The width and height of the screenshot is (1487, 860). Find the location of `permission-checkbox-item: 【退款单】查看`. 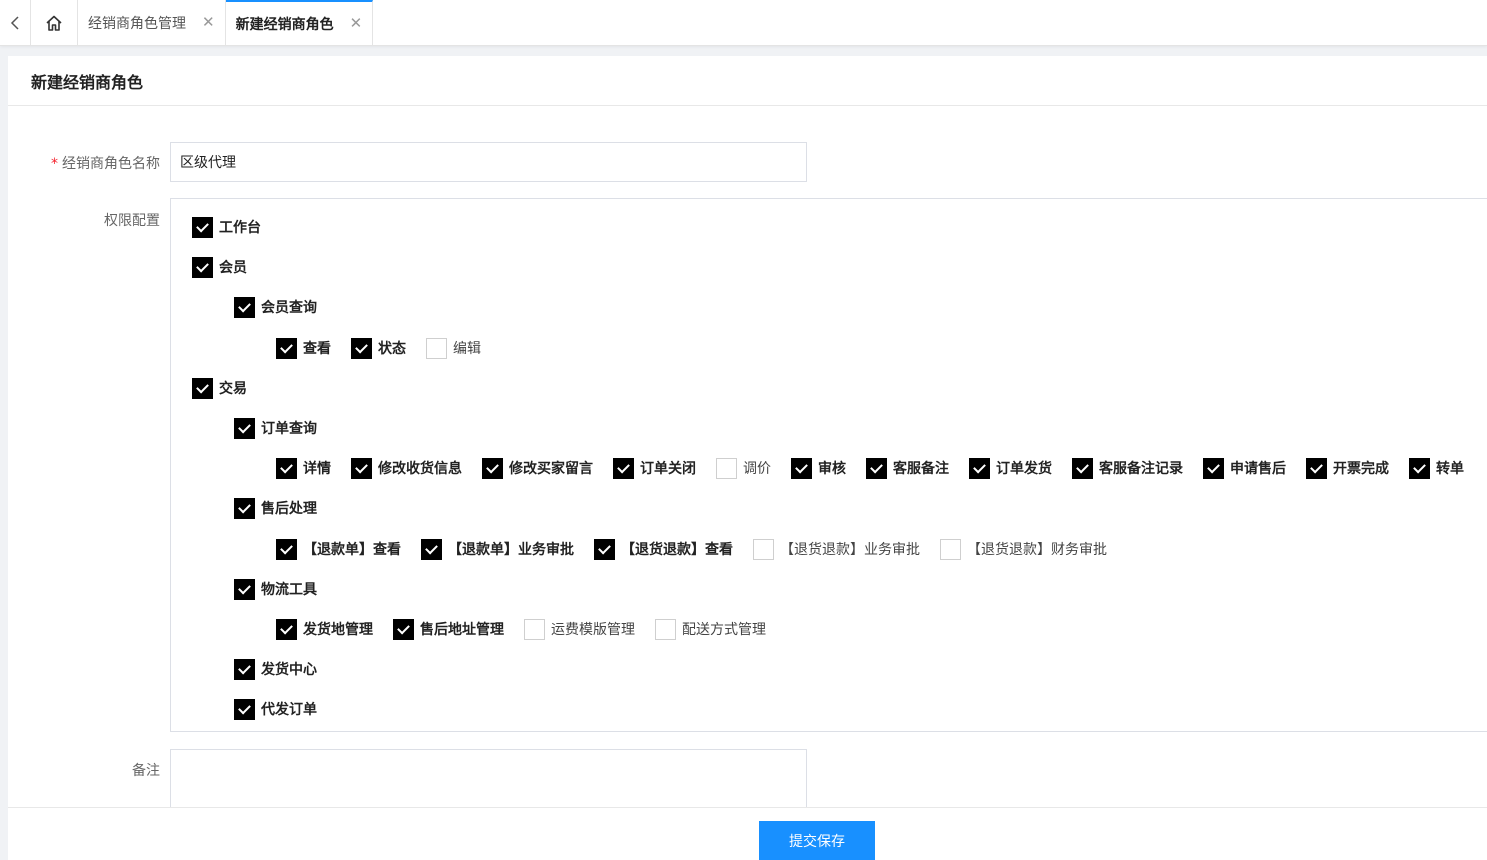

permission-checkbox-item: 【退款单】查看 is located at coordinates (338, 549).